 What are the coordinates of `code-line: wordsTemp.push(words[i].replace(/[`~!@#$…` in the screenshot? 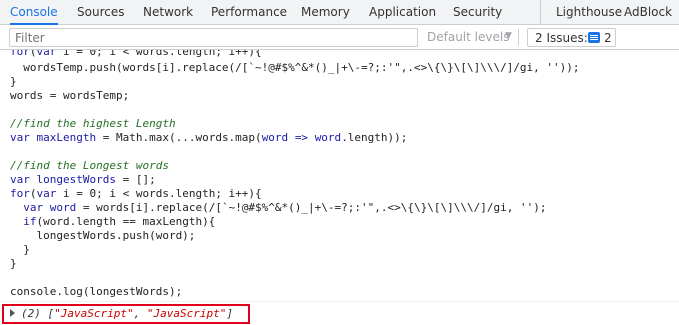 It's located at (295, 67).